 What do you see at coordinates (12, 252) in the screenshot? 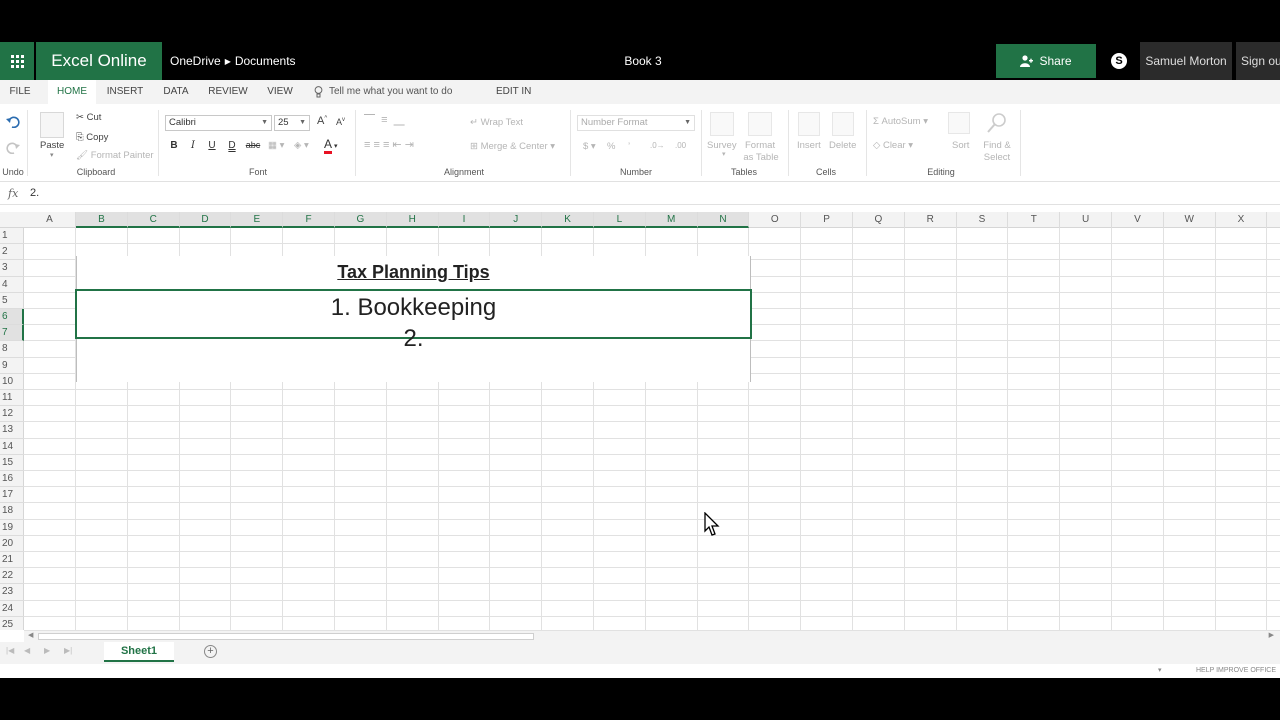
I see `row-header-2: 2` at bounding box center [12, 252].